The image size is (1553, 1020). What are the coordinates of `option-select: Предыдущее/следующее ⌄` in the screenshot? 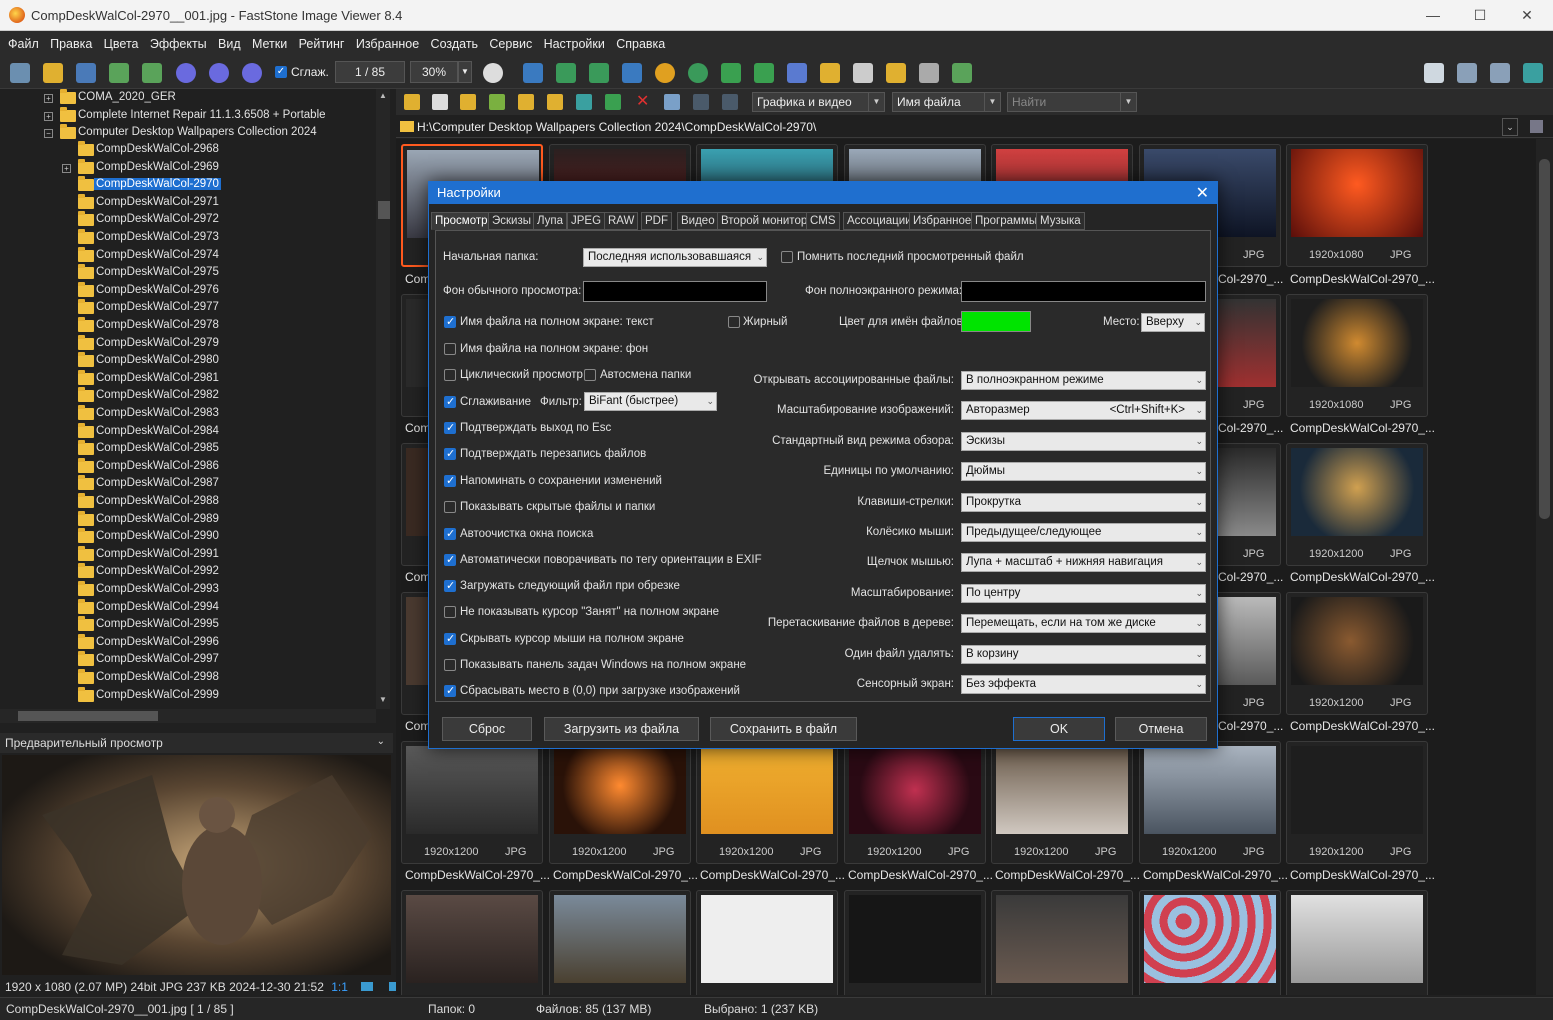 It's located at (1083, 532).